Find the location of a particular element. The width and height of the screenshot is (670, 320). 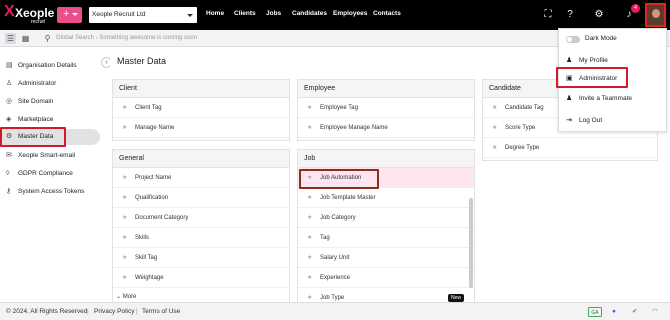

list-item: ★ Tag is located at coordinates (386, 238).